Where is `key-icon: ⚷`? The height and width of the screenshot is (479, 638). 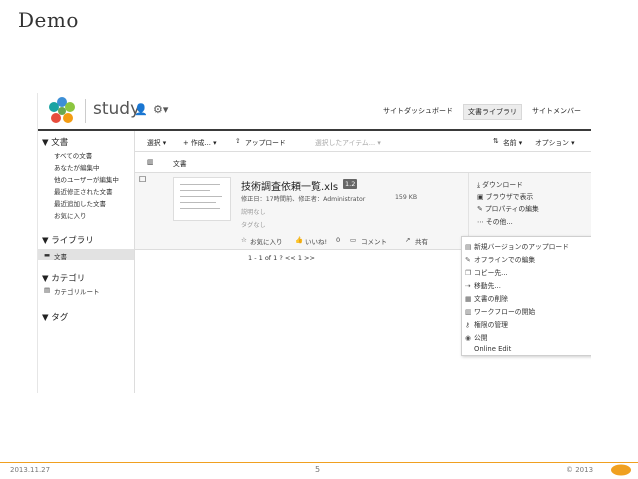
key-icon: ⚷ is located at coordinates (467, 325).